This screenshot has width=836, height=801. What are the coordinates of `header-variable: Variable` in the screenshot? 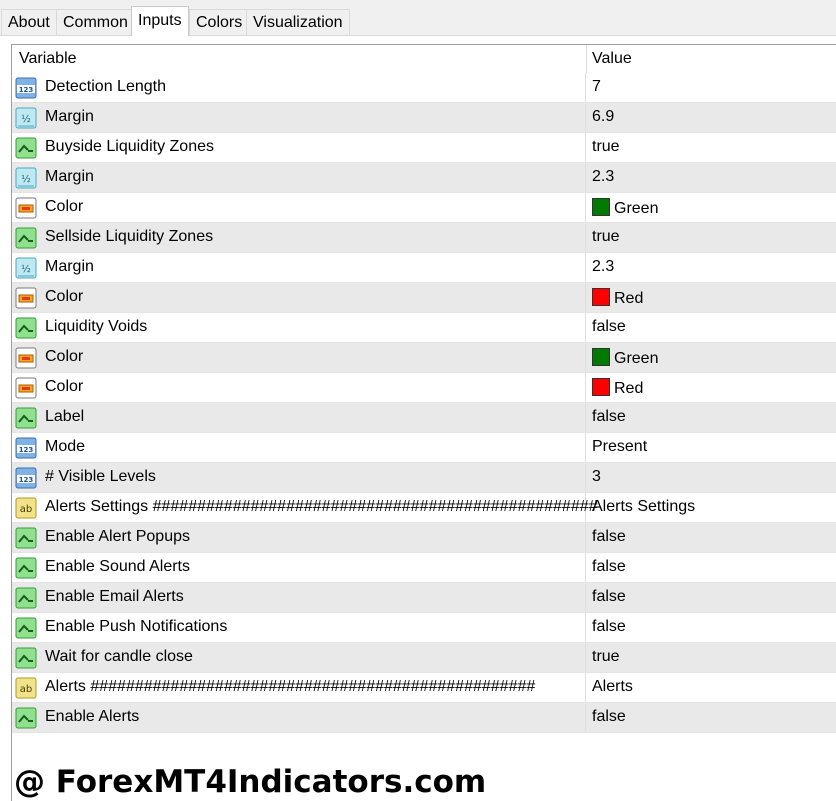 It's located at (48, 59).